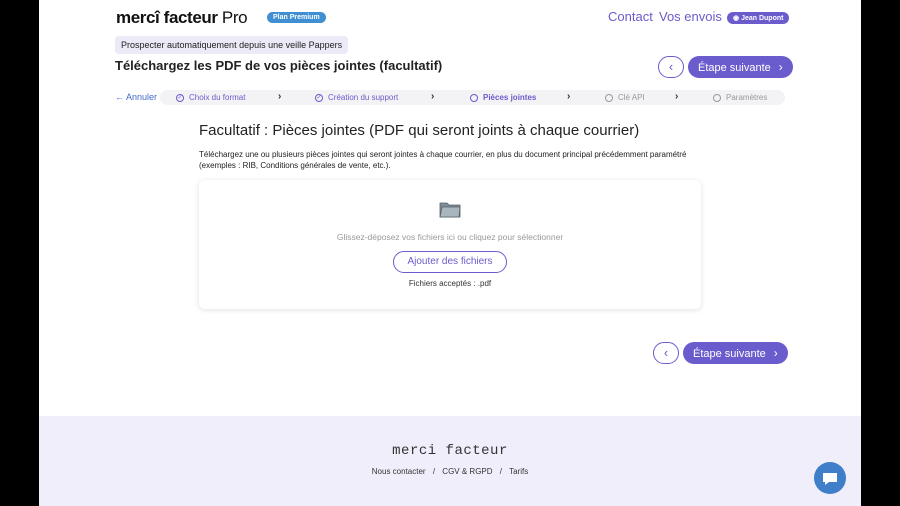 The height and width of the screenshot is (506, 900). I want to click on nav-contact-link: Contact, so click(630, 16).